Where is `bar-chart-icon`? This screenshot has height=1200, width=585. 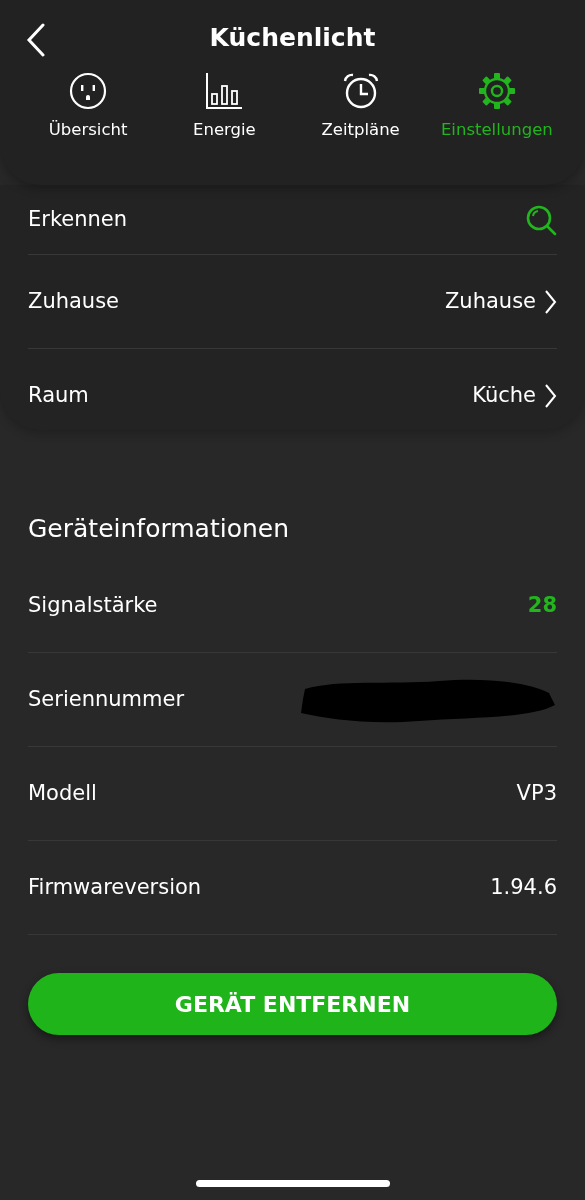
bar-chart-icon is located at coordinates (224, 91).